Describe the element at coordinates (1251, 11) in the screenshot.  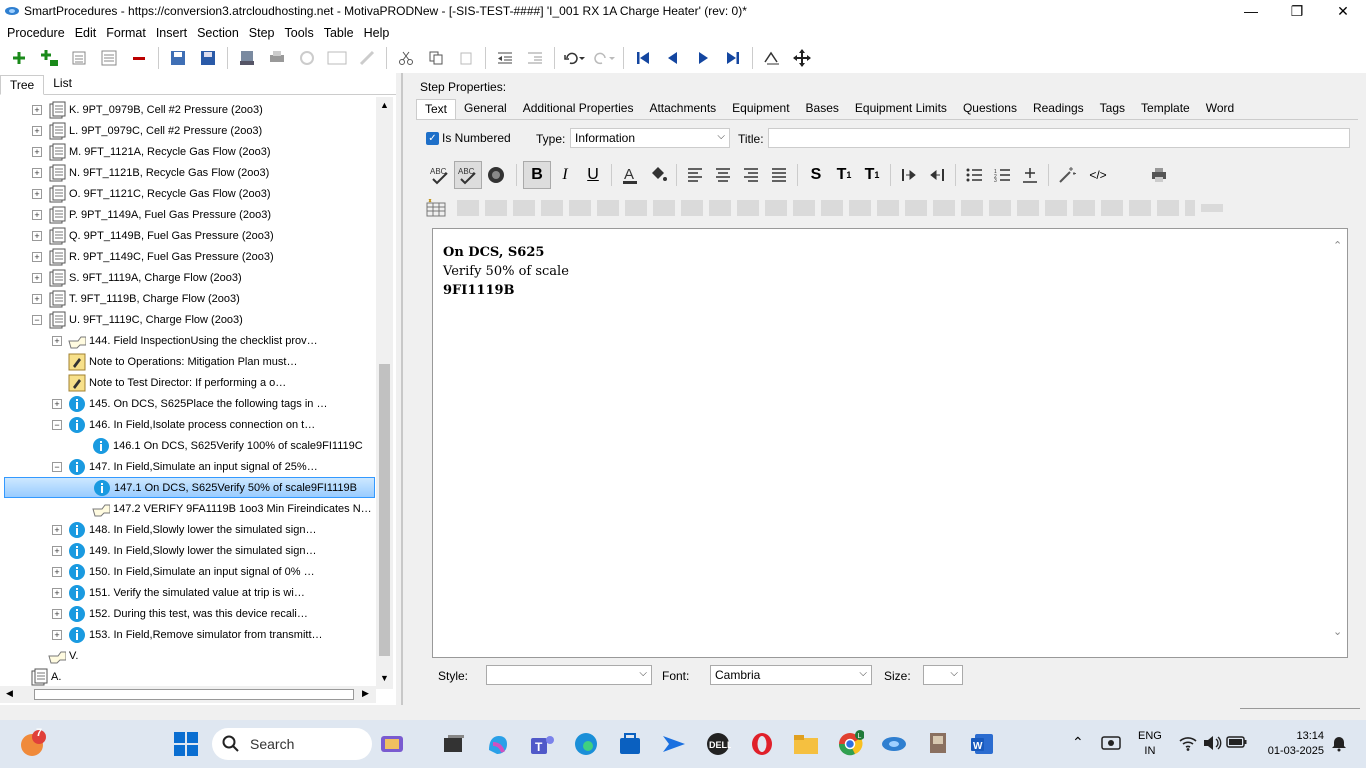
I see `minimize-button: —` at that location.